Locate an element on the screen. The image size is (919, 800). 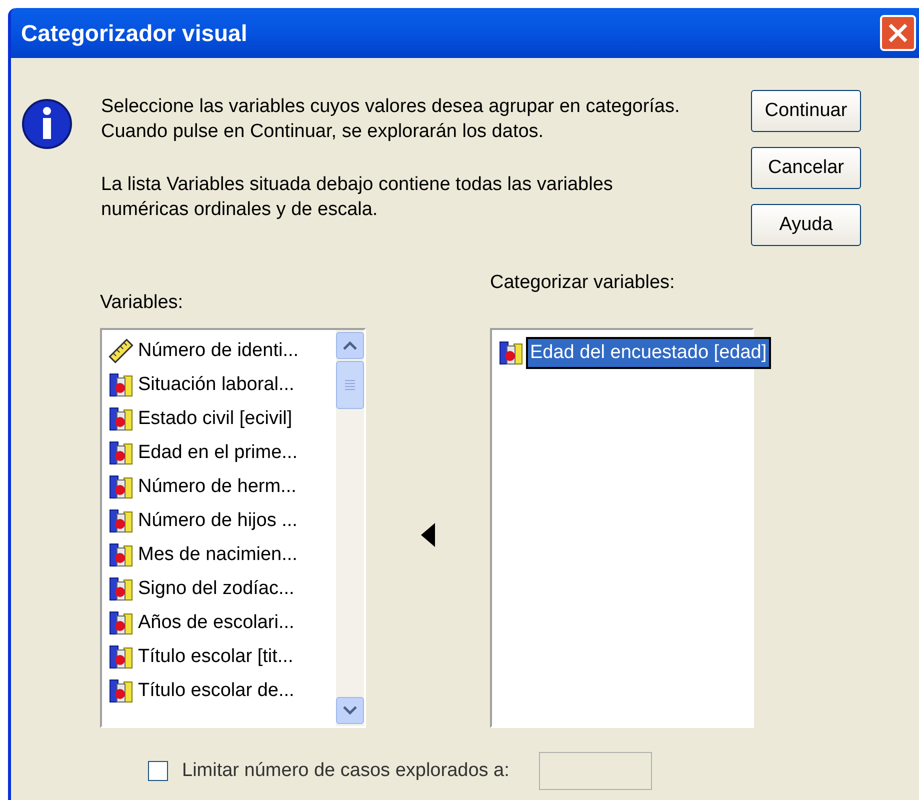
chevron-up-icon is located at coordinates (350, 345).